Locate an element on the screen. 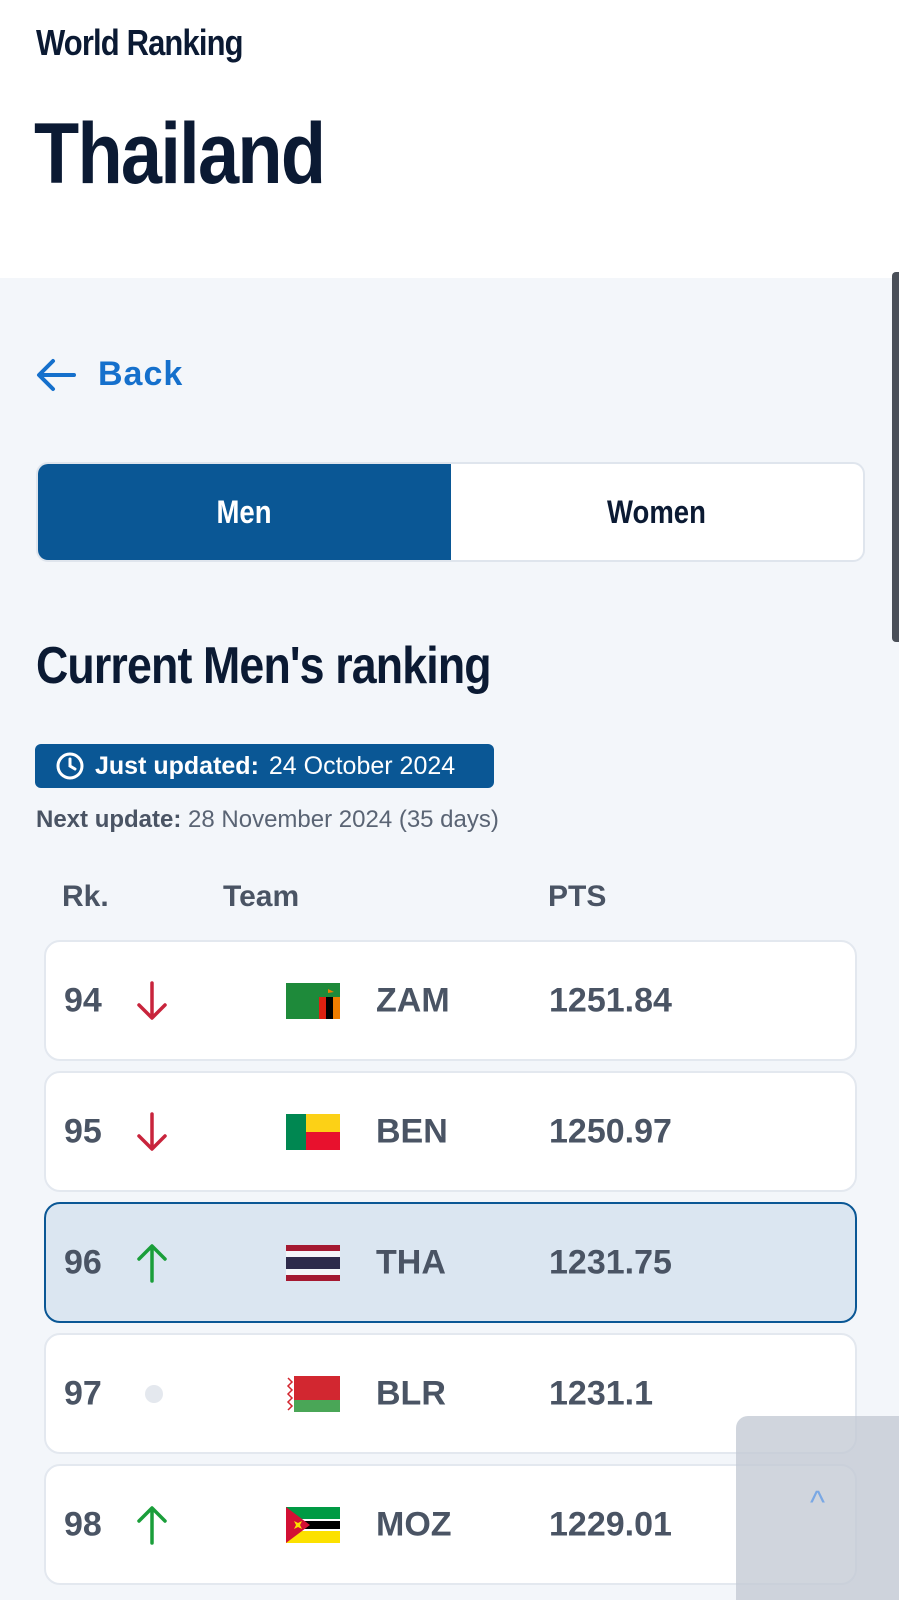 The width and height of the screenshot is (899, 1600). belarus-flag-icon is located at coordinates (313, 1393).